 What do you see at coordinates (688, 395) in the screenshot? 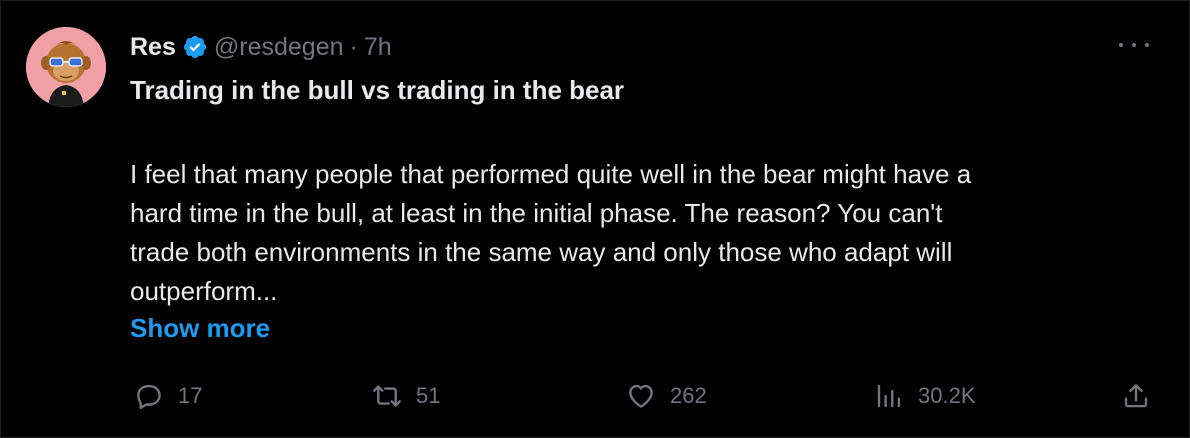
I see `like-count: 262` at bounding box center [688, 395].